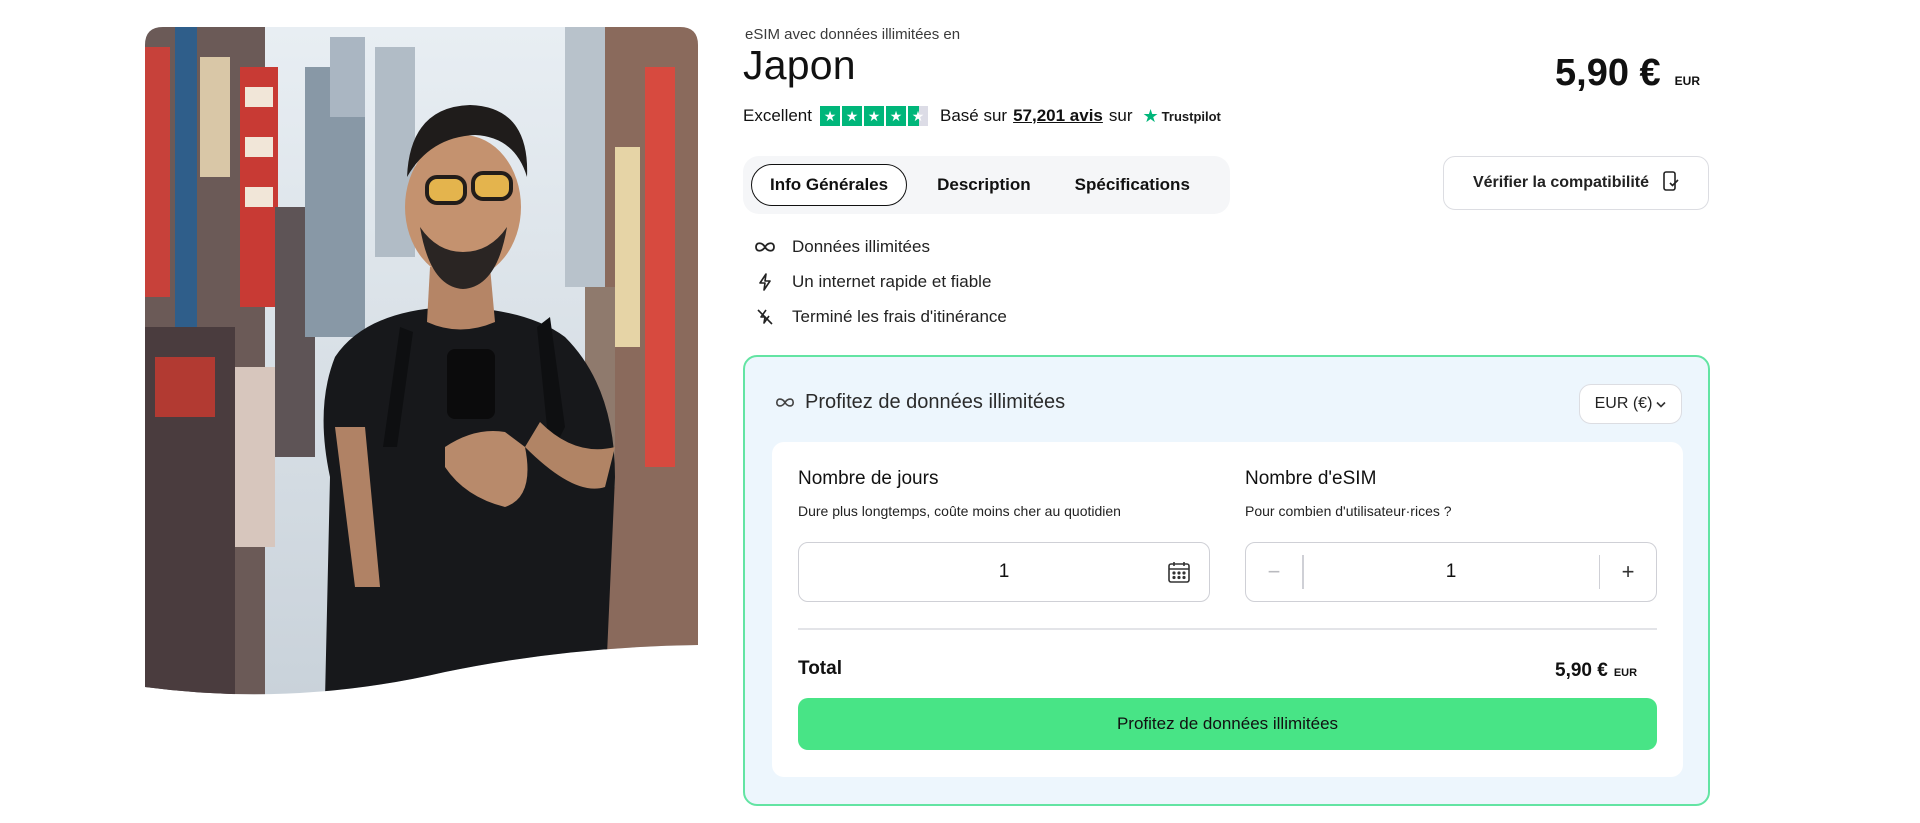  What do you see at coordinates (1179, 575) in the screenshot?
I see `calendar-icon` at bounding box center [1179, 575].